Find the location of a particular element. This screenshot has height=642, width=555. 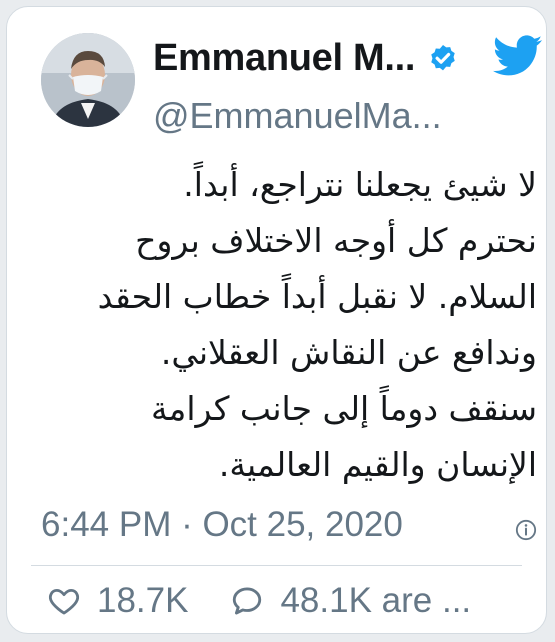

heart-icon is located at coordinates (64, 601).